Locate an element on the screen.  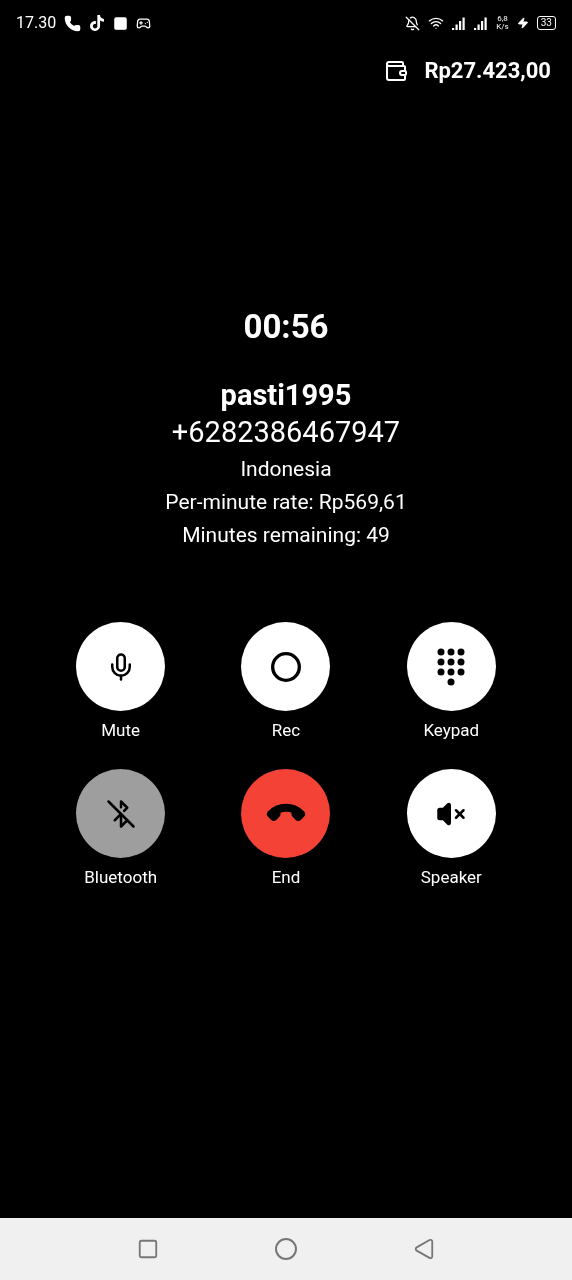
wifi-icon is located at coordinates (436, 23).